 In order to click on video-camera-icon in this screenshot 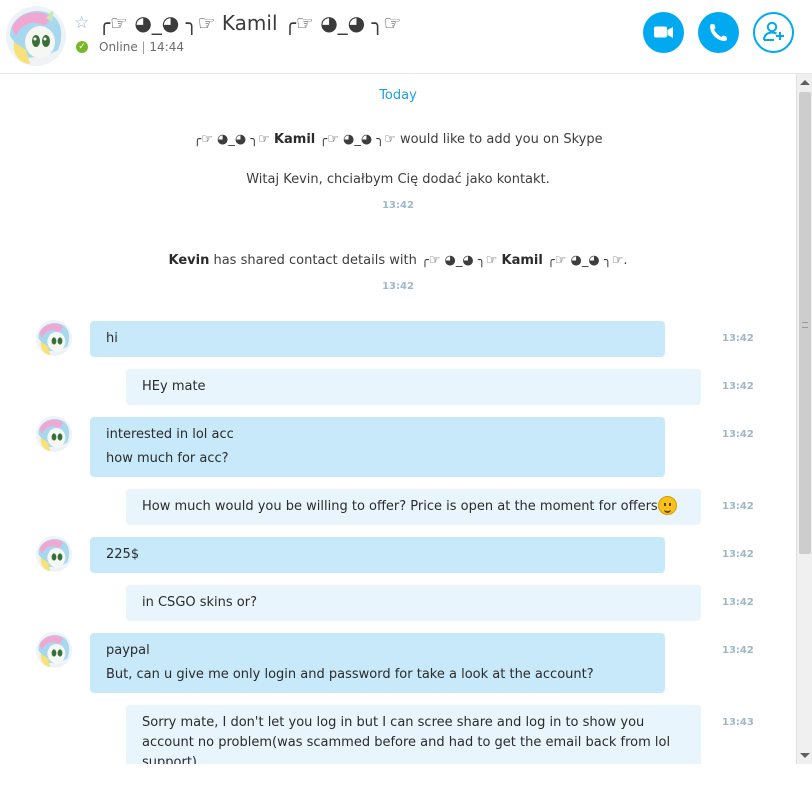, I will do `click(663, 32)`.